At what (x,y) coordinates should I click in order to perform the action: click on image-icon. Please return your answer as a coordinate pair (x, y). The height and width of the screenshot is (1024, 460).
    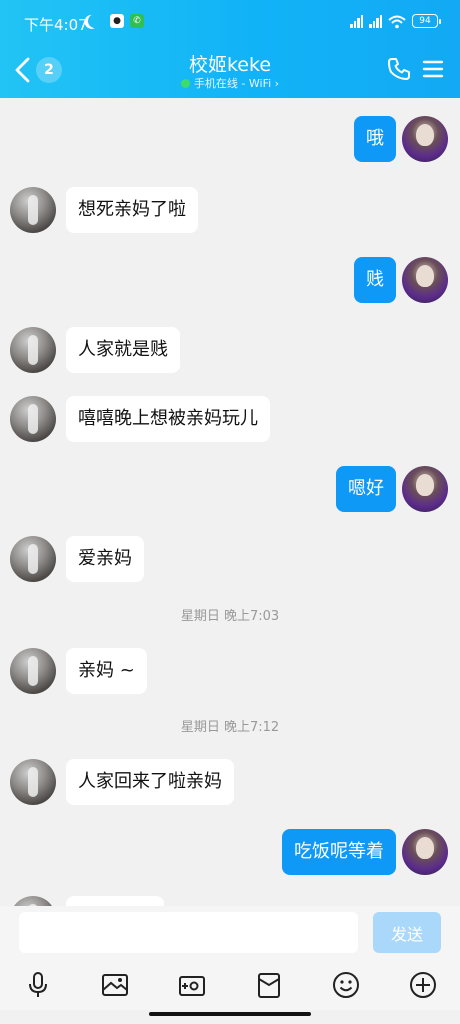
    Looking at the image, I should click on (115, 985).